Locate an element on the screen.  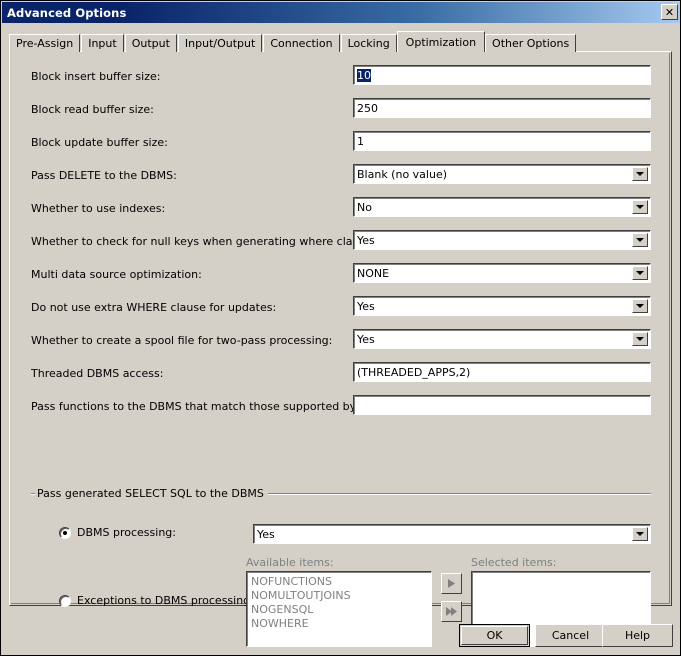
arrow-right-icon is located at coordinates (451, 583).